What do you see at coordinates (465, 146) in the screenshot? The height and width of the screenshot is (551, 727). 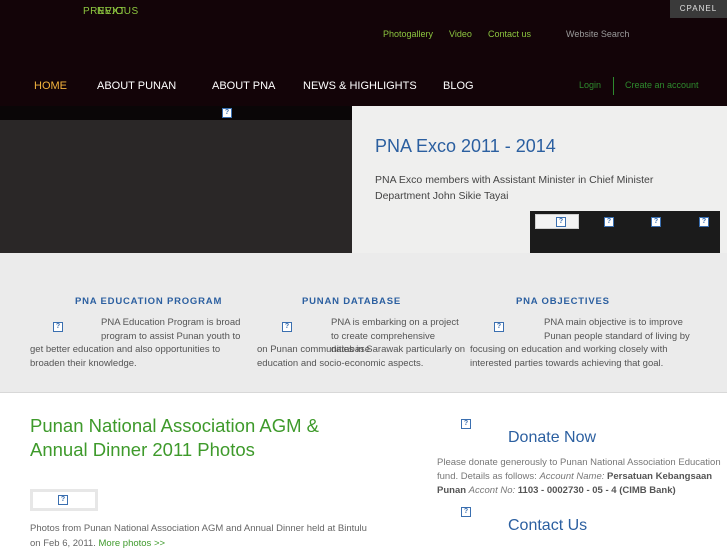 I see `slide-caption-title: PNA Exco 2011 - 2014` at bounding box center [465, 146].